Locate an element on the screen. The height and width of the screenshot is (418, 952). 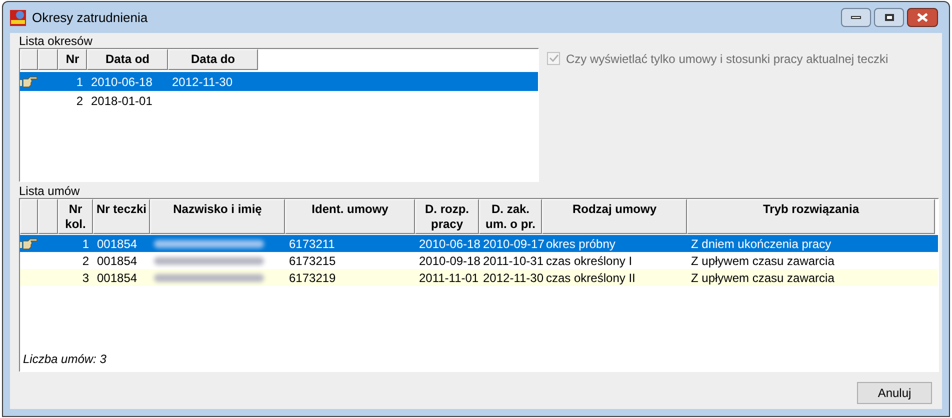
cancel-button: Anuluj is located at coordinates (894, 393).